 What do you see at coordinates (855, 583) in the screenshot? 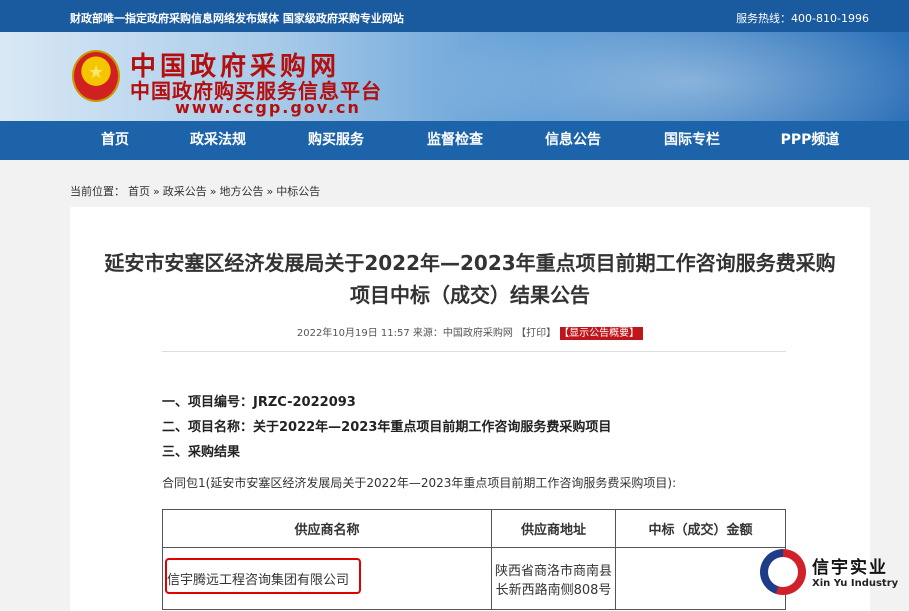
I see `watermark-name-en: Xin Yu Industry` at bounding box center [855, 583].